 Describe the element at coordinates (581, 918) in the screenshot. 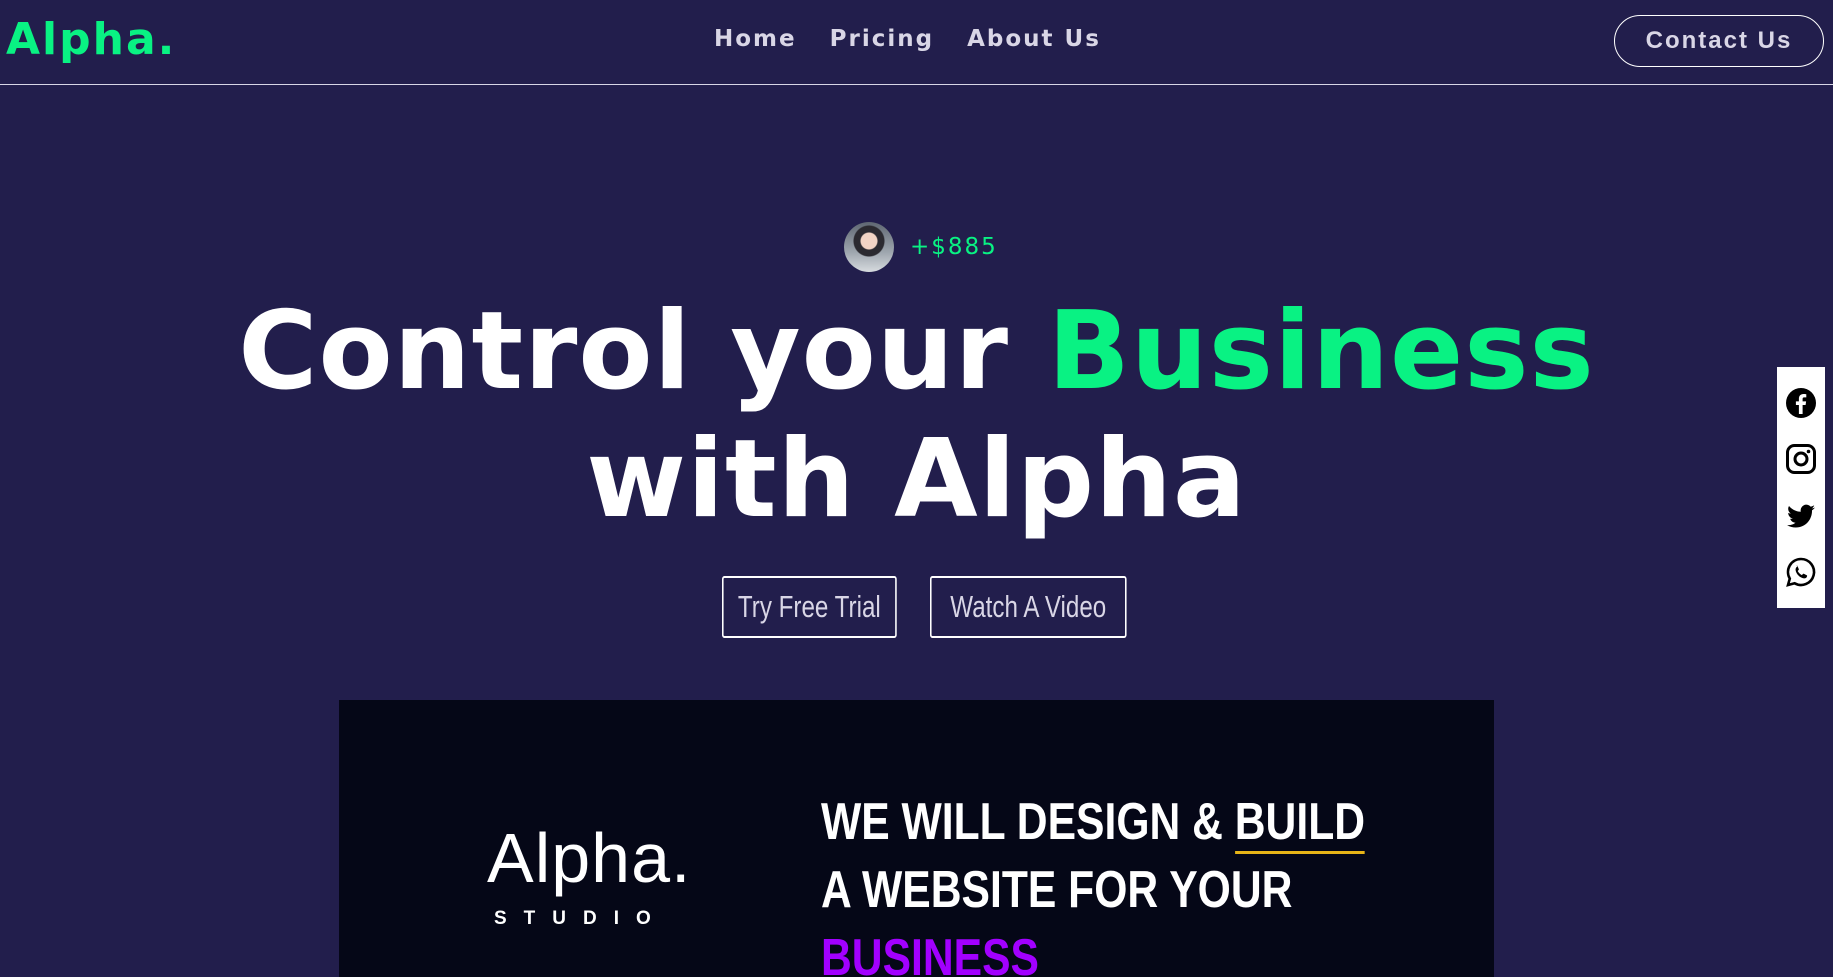

I see `studio-subtitle: STUDIO` at that location.